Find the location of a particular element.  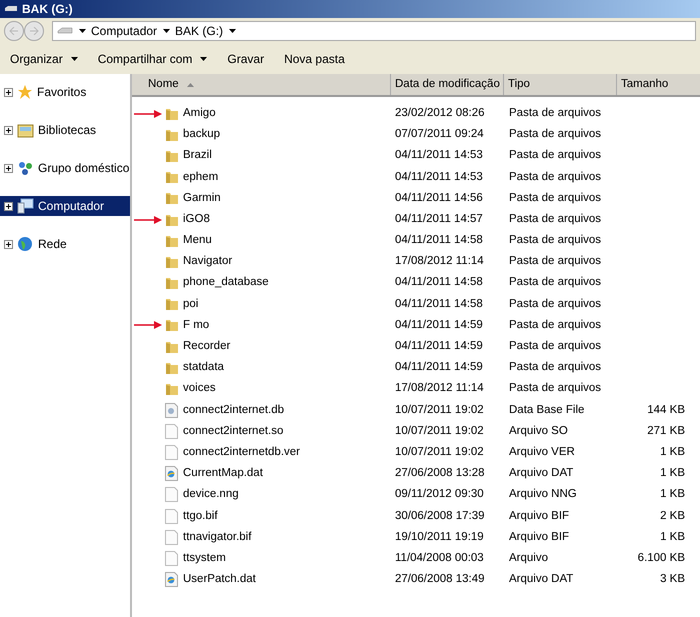

sort-arrow-icon is located at coordinates (190, 84).